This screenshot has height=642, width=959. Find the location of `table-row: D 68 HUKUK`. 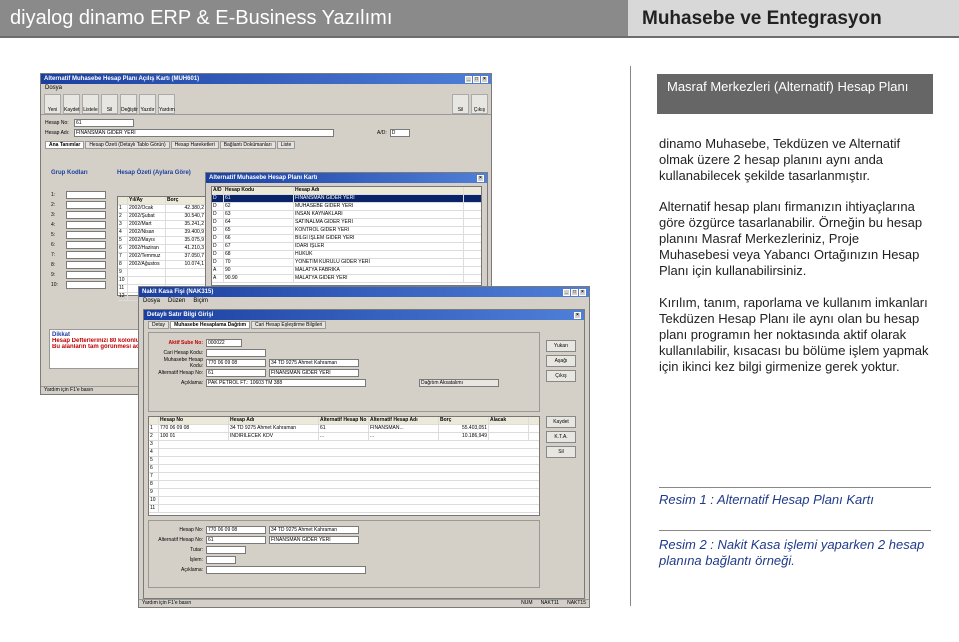

table-row: D 68 HUKUK is located at coordinates (346, 255).